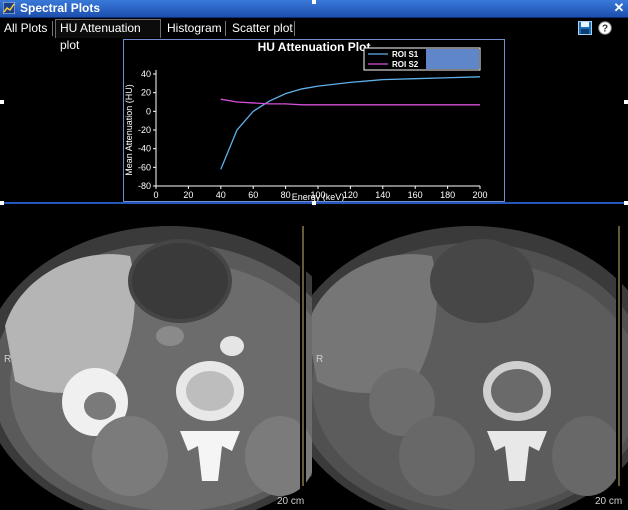  What do you see at coordinates (194, 28) in the screenshot?
I see `tab-histogram: Histogram` at bounding box center [194, 28].